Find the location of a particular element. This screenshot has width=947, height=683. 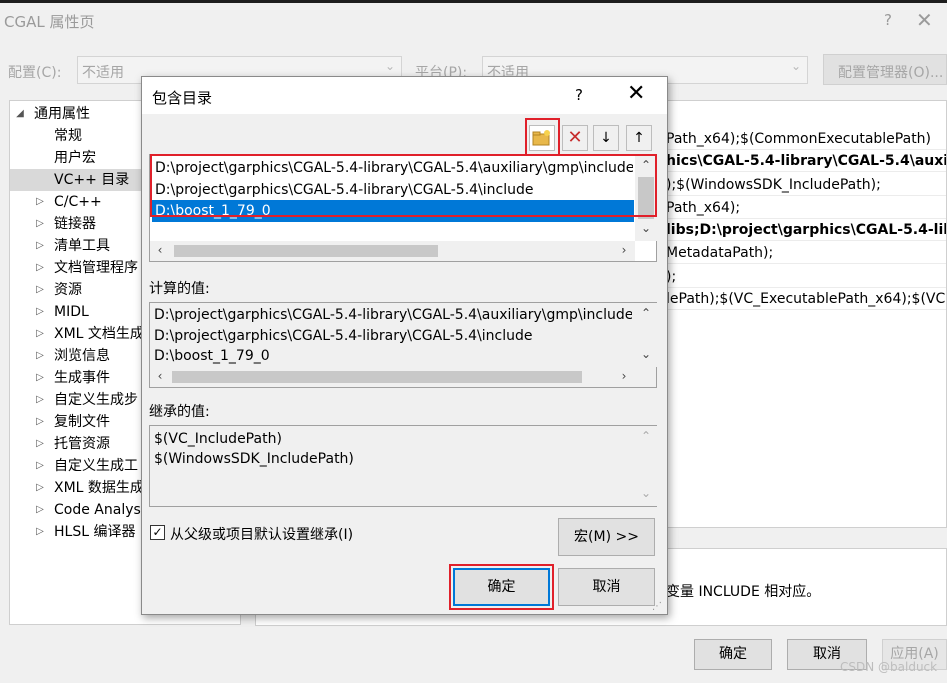

delete-icon: ✕ is located at coordinates (575, 137).